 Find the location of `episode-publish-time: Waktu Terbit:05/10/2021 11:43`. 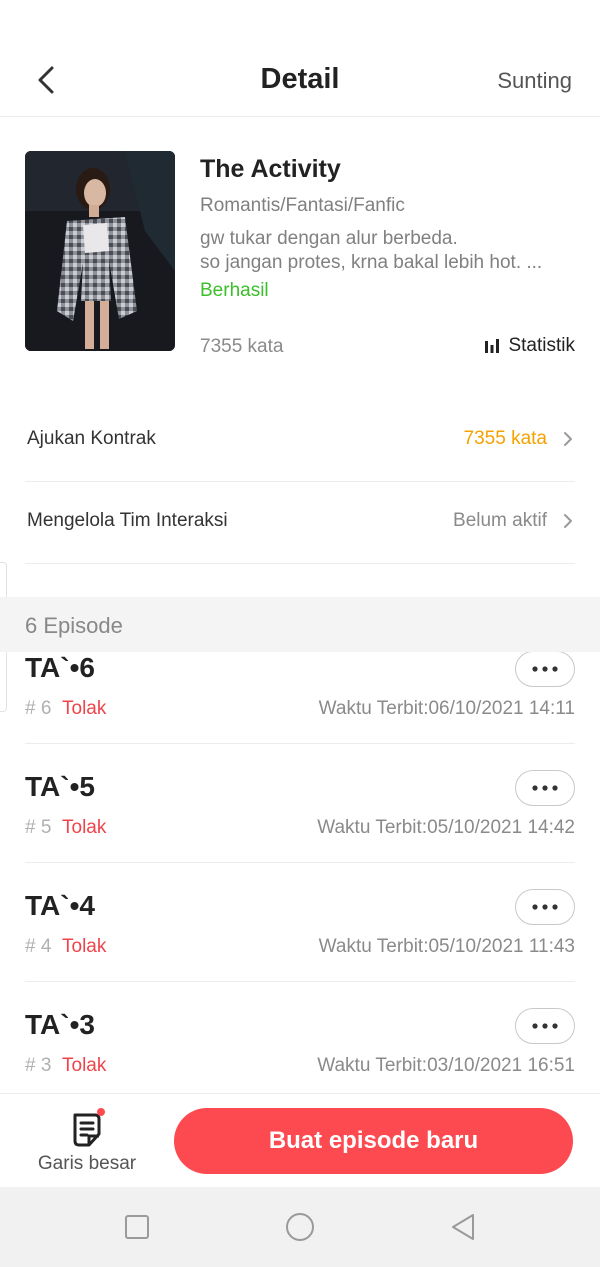

episode-publish-time: Waktu Terbit:05/10/2021 11:43 is located at coordinates (446, 946).